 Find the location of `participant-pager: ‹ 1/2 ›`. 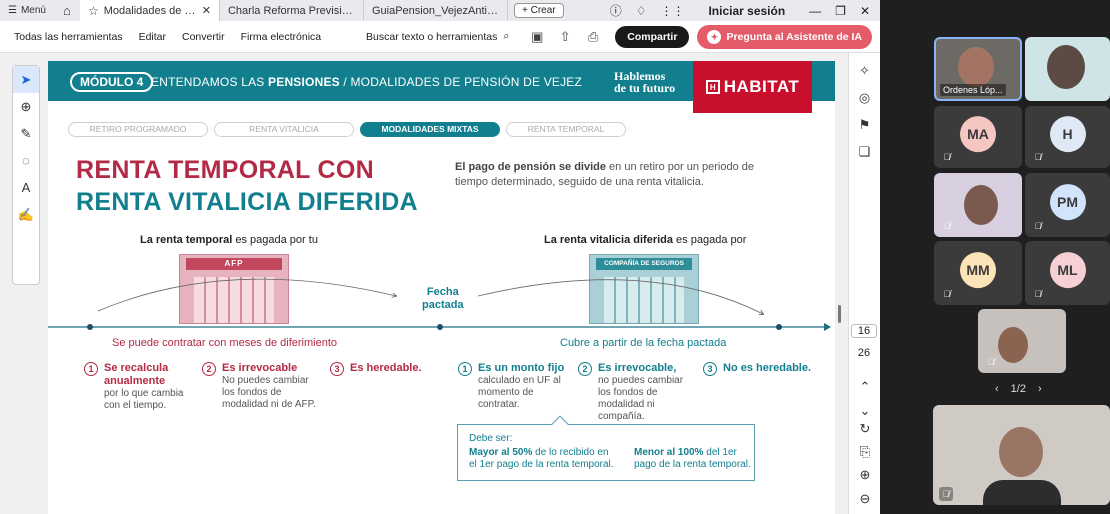

participant-pager: ‹ 1/2 › is located at coordinates (1018, 389).